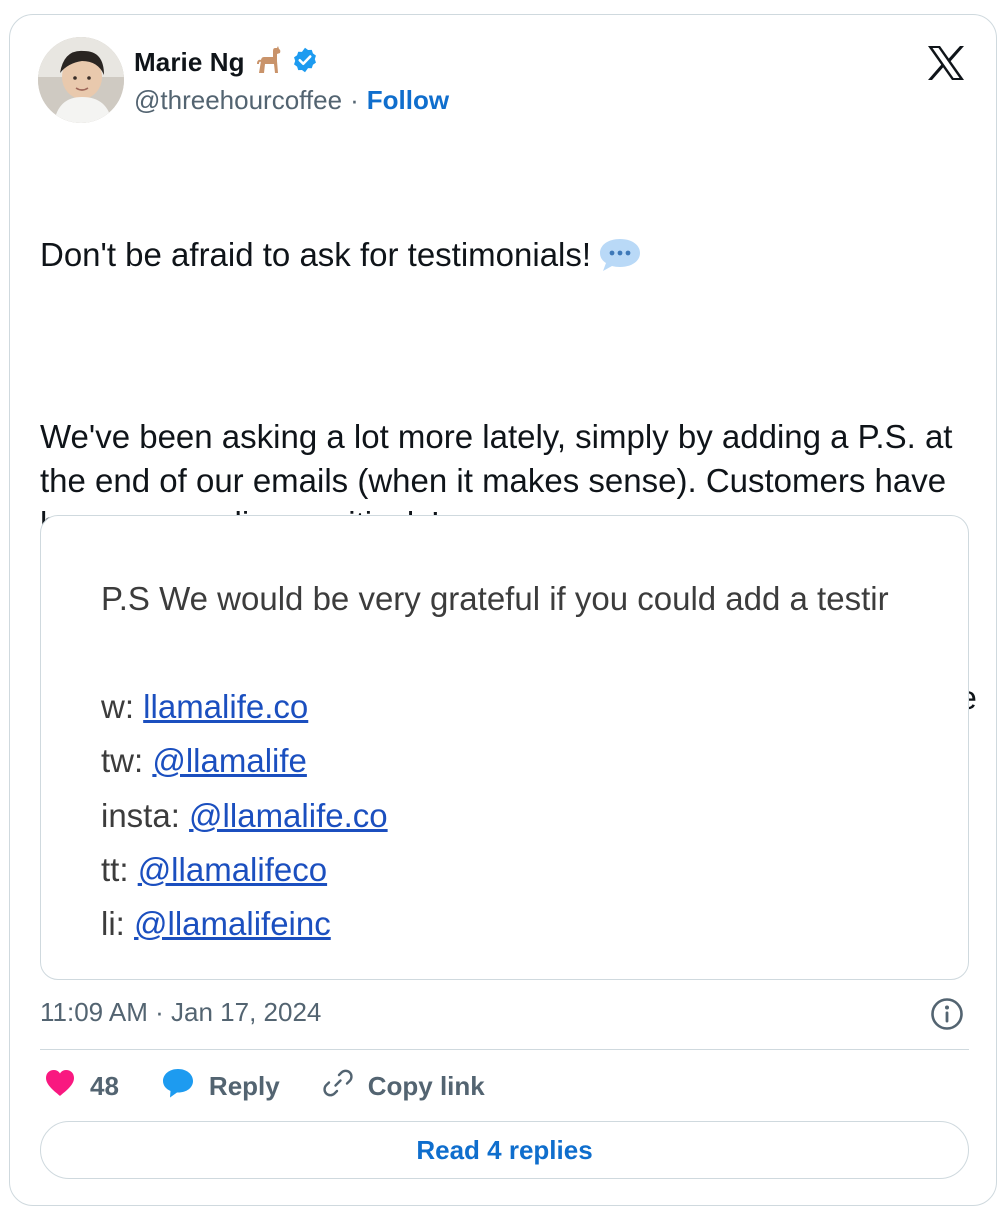 The height and width of the screenshot is (1218, 1008). Describe the element at coordinates (226, 706) in the screenshot. I see `contact-link: llamalife.co` at that location.